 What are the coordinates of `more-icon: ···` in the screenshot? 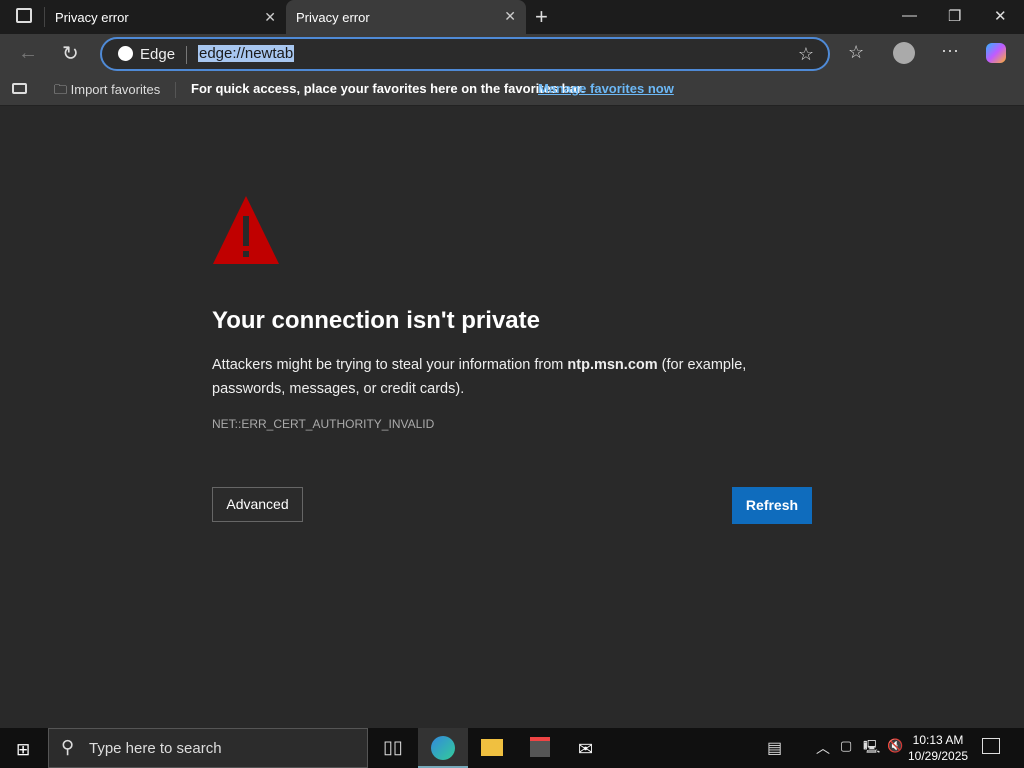 It's located at (950, 50).